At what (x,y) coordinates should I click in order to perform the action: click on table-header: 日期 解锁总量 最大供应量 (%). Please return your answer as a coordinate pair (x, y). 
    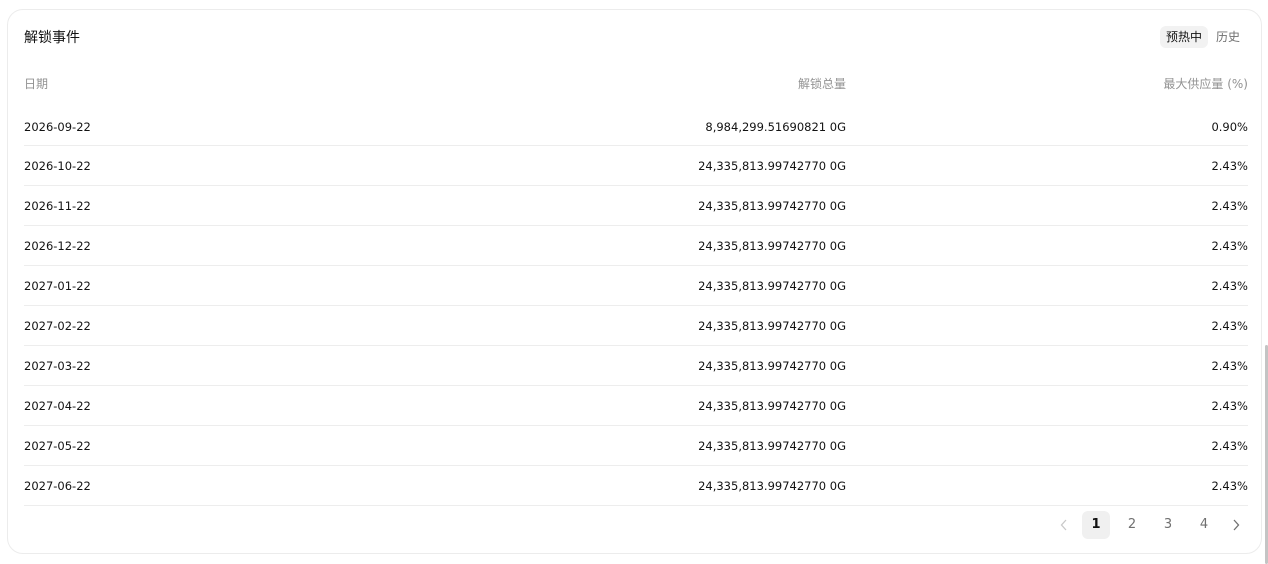
    Looking at the image, I should click on (636, 83).